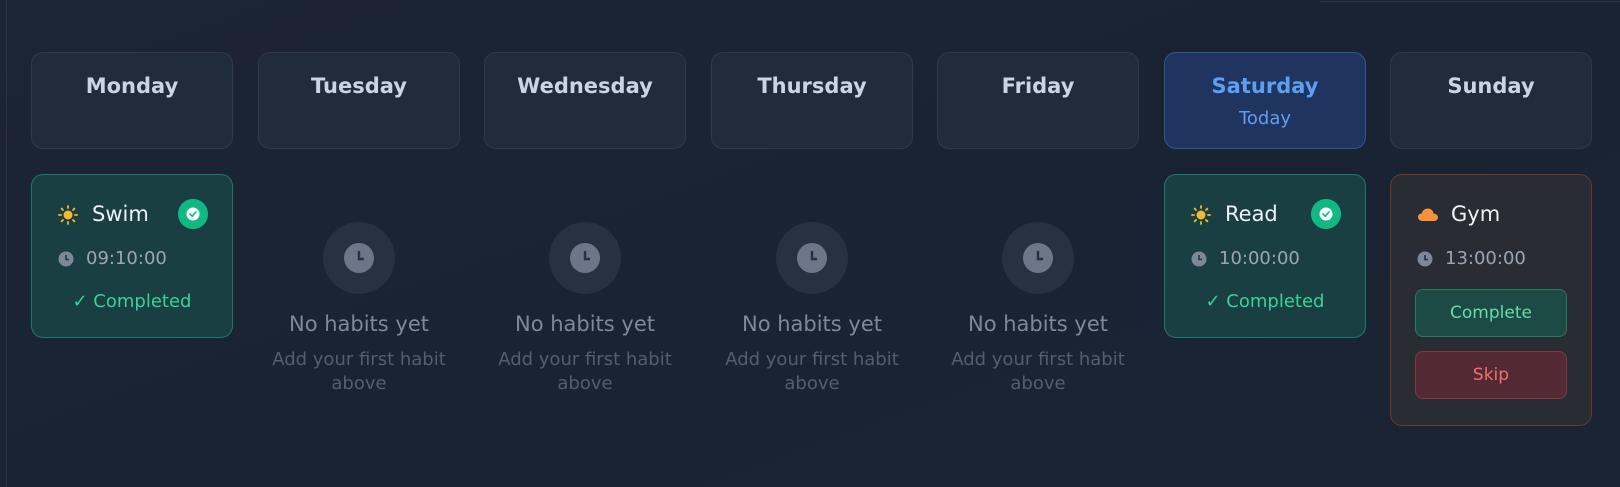 Image resolution: width=1620 pixels, height=487 pixels. What do you see at coordinates (126, 258) in the screenshot?
I see `habit-time: 09:10:00` at bounding box center [126, 258].